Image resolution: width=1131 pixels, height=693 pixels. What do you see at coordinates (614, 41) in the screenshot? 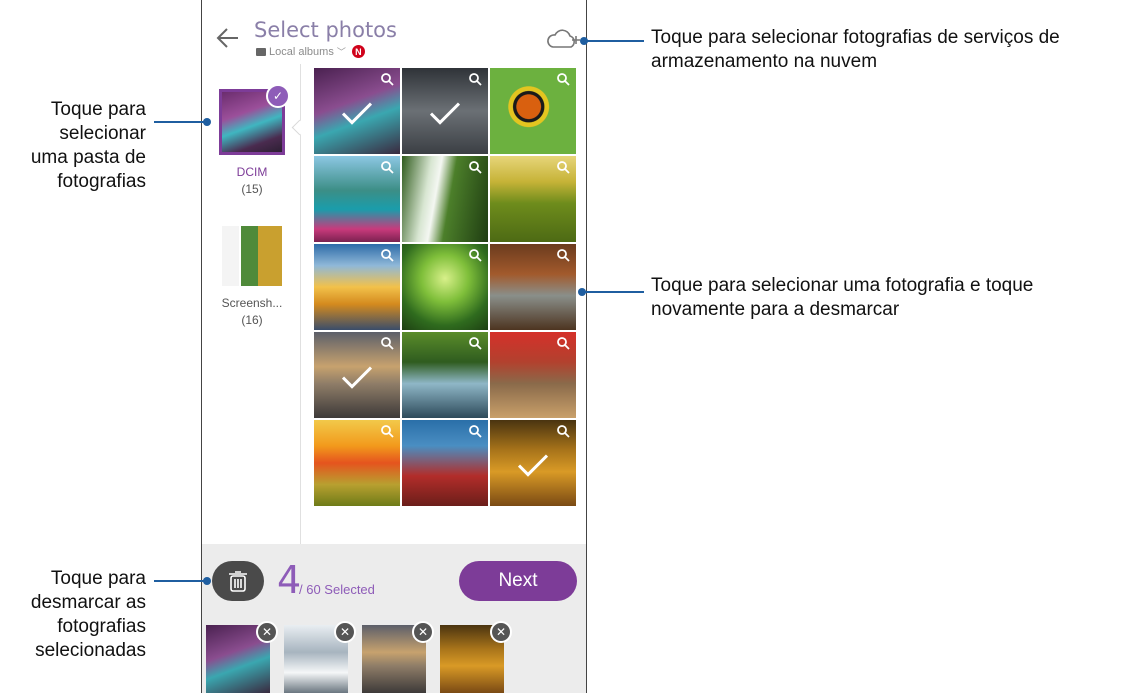
I see `callout-line-cloud` at bounding box center [614, 41].